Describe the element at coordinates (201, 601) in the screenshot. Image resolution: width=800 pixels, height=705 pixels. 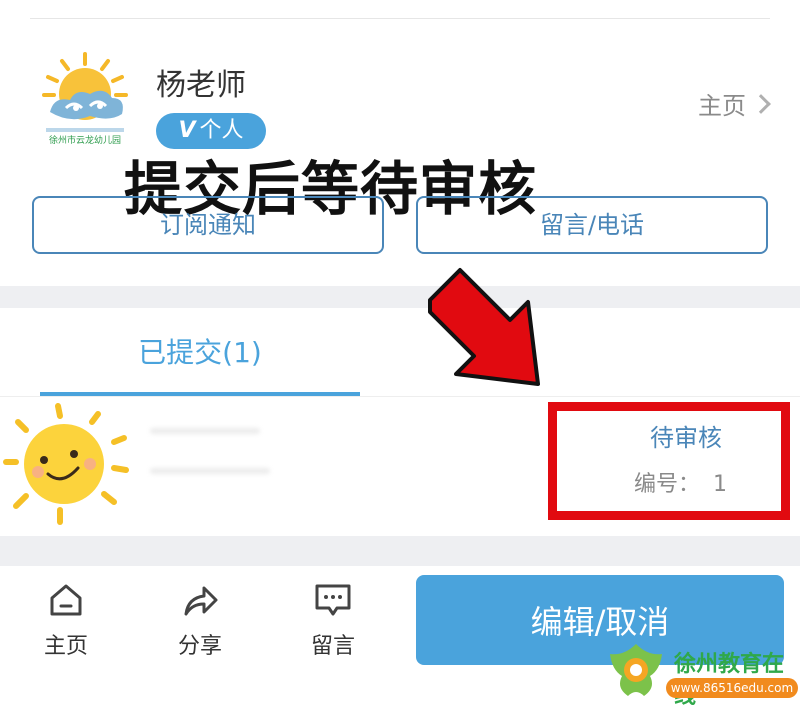
I see `share-icon` at that location.